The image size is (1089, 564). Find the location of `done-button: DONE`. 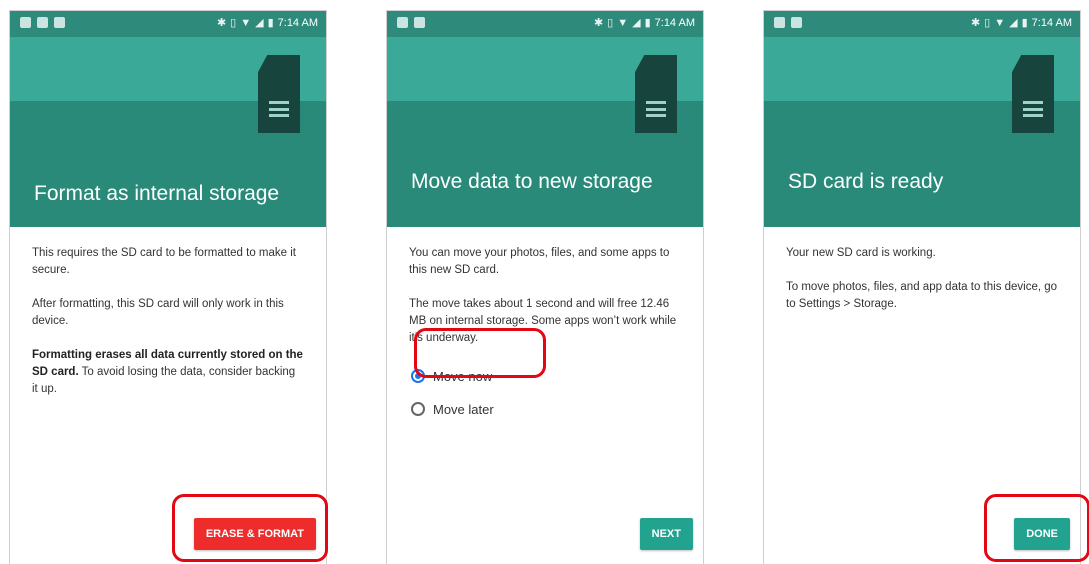

done-button: DONE is located at coordinates (1042, 534).